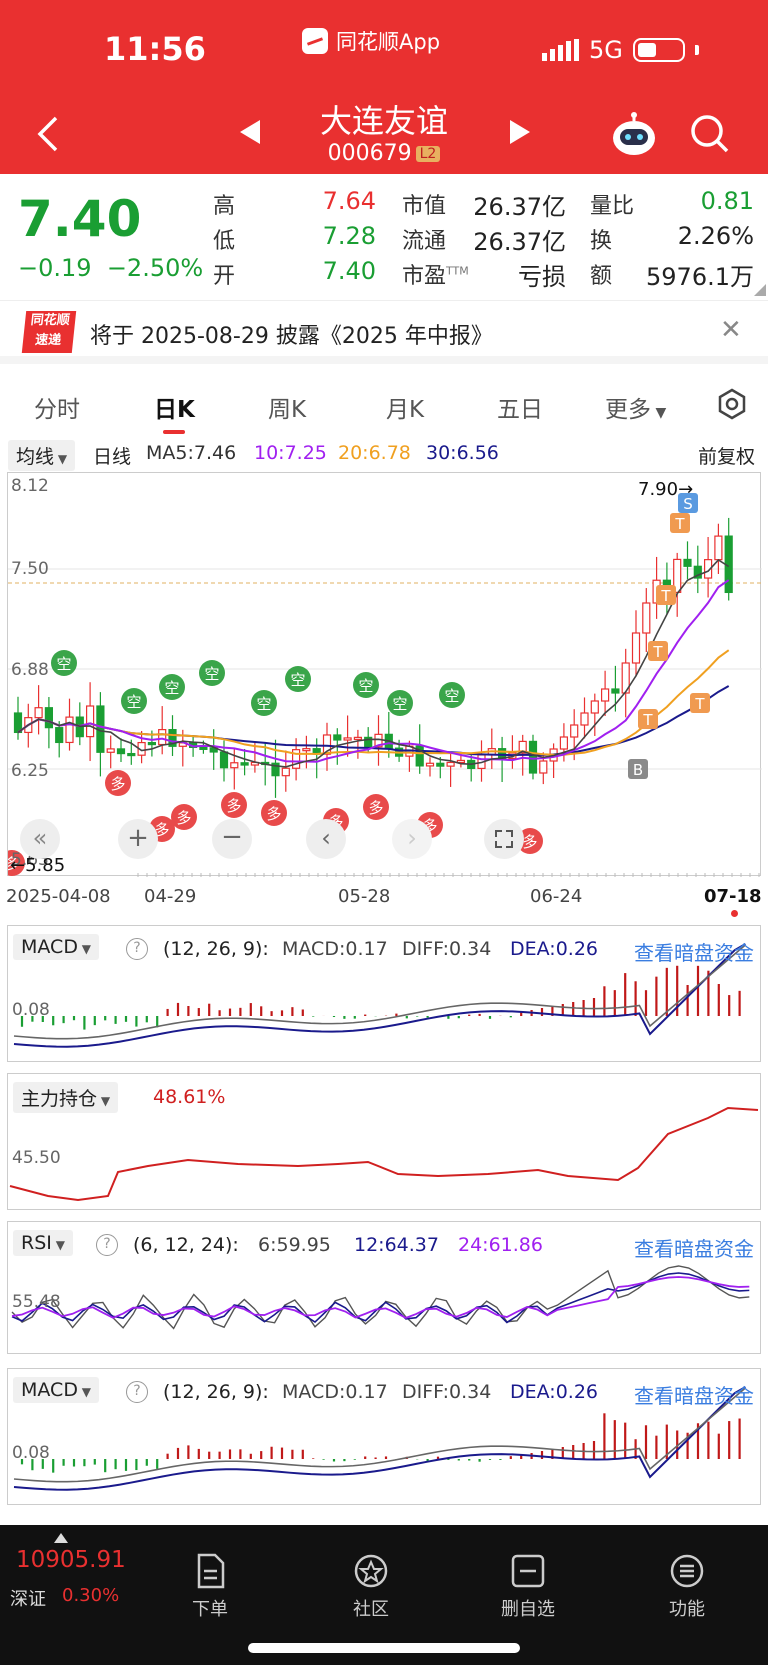 The width and height of the screenshot is (768, 1665). What do you see at coordinates (384, 1648) in the screenshot?
I see `home-indicator` at bounding box center [384, 1648].